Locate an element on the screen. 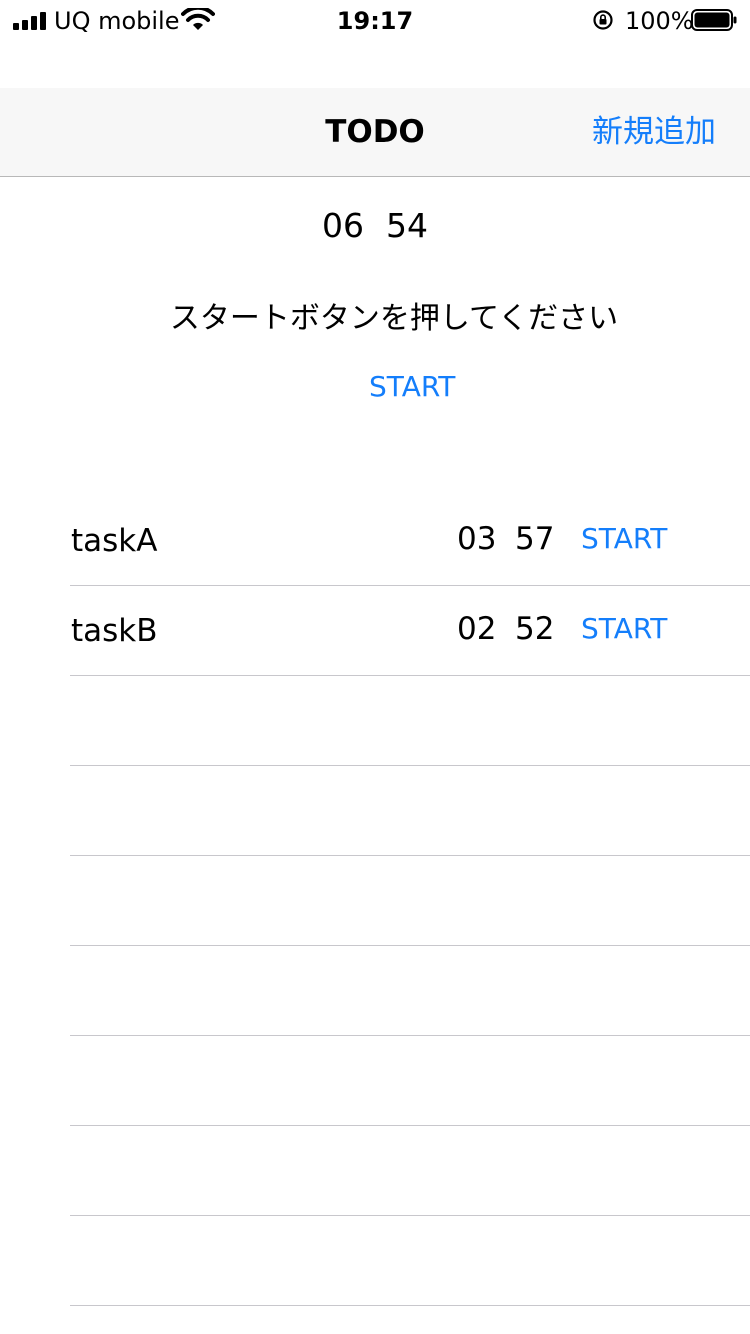 The height and width of the screenshot is (1334, 750). task-minutes: 02 is located at coordinates (477, 629).